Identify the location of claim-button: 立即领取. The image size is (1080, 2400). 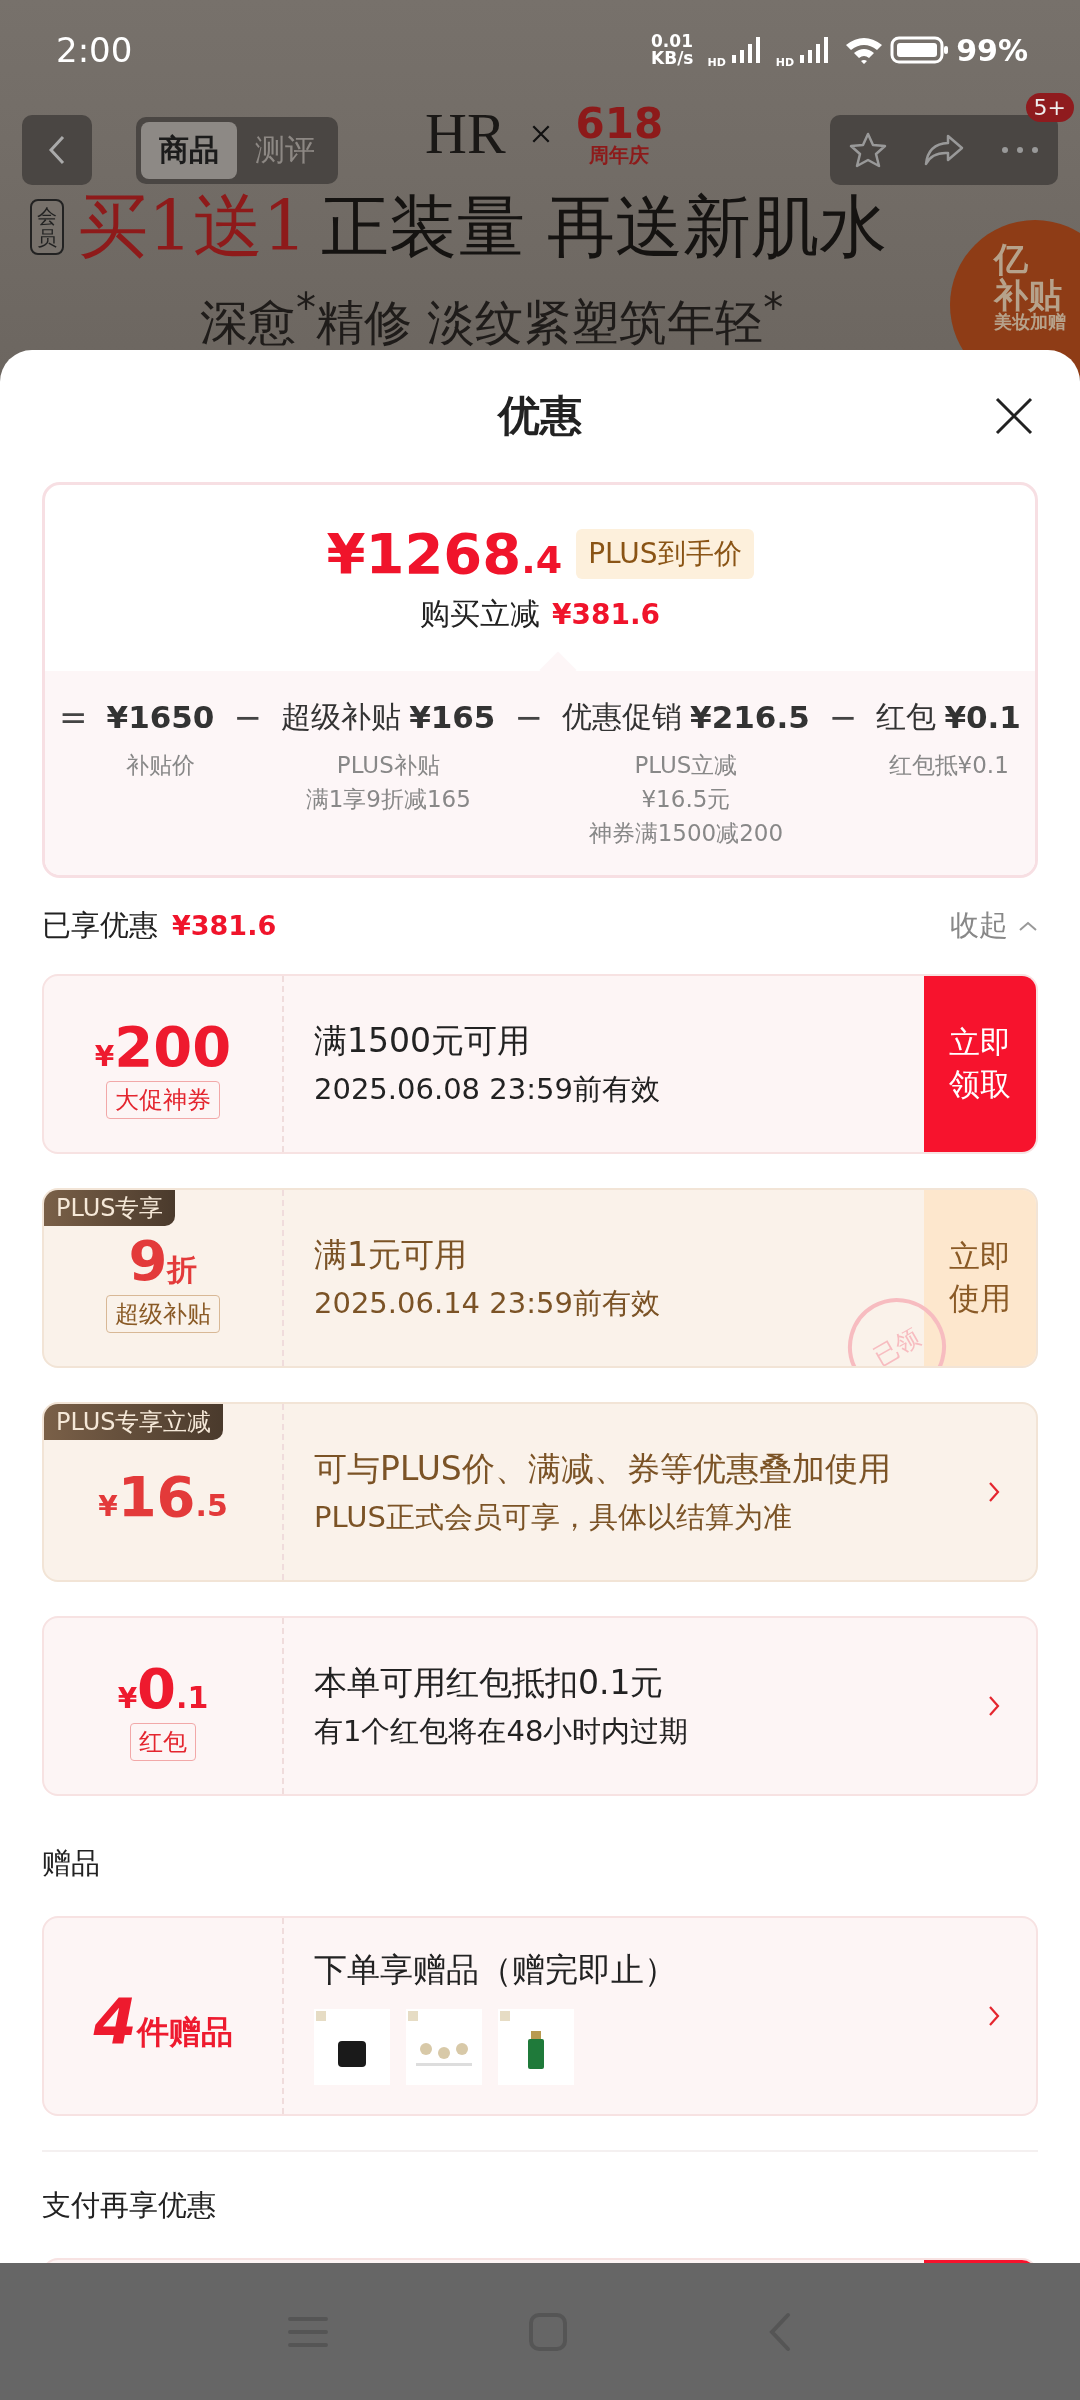
(980, 1064).